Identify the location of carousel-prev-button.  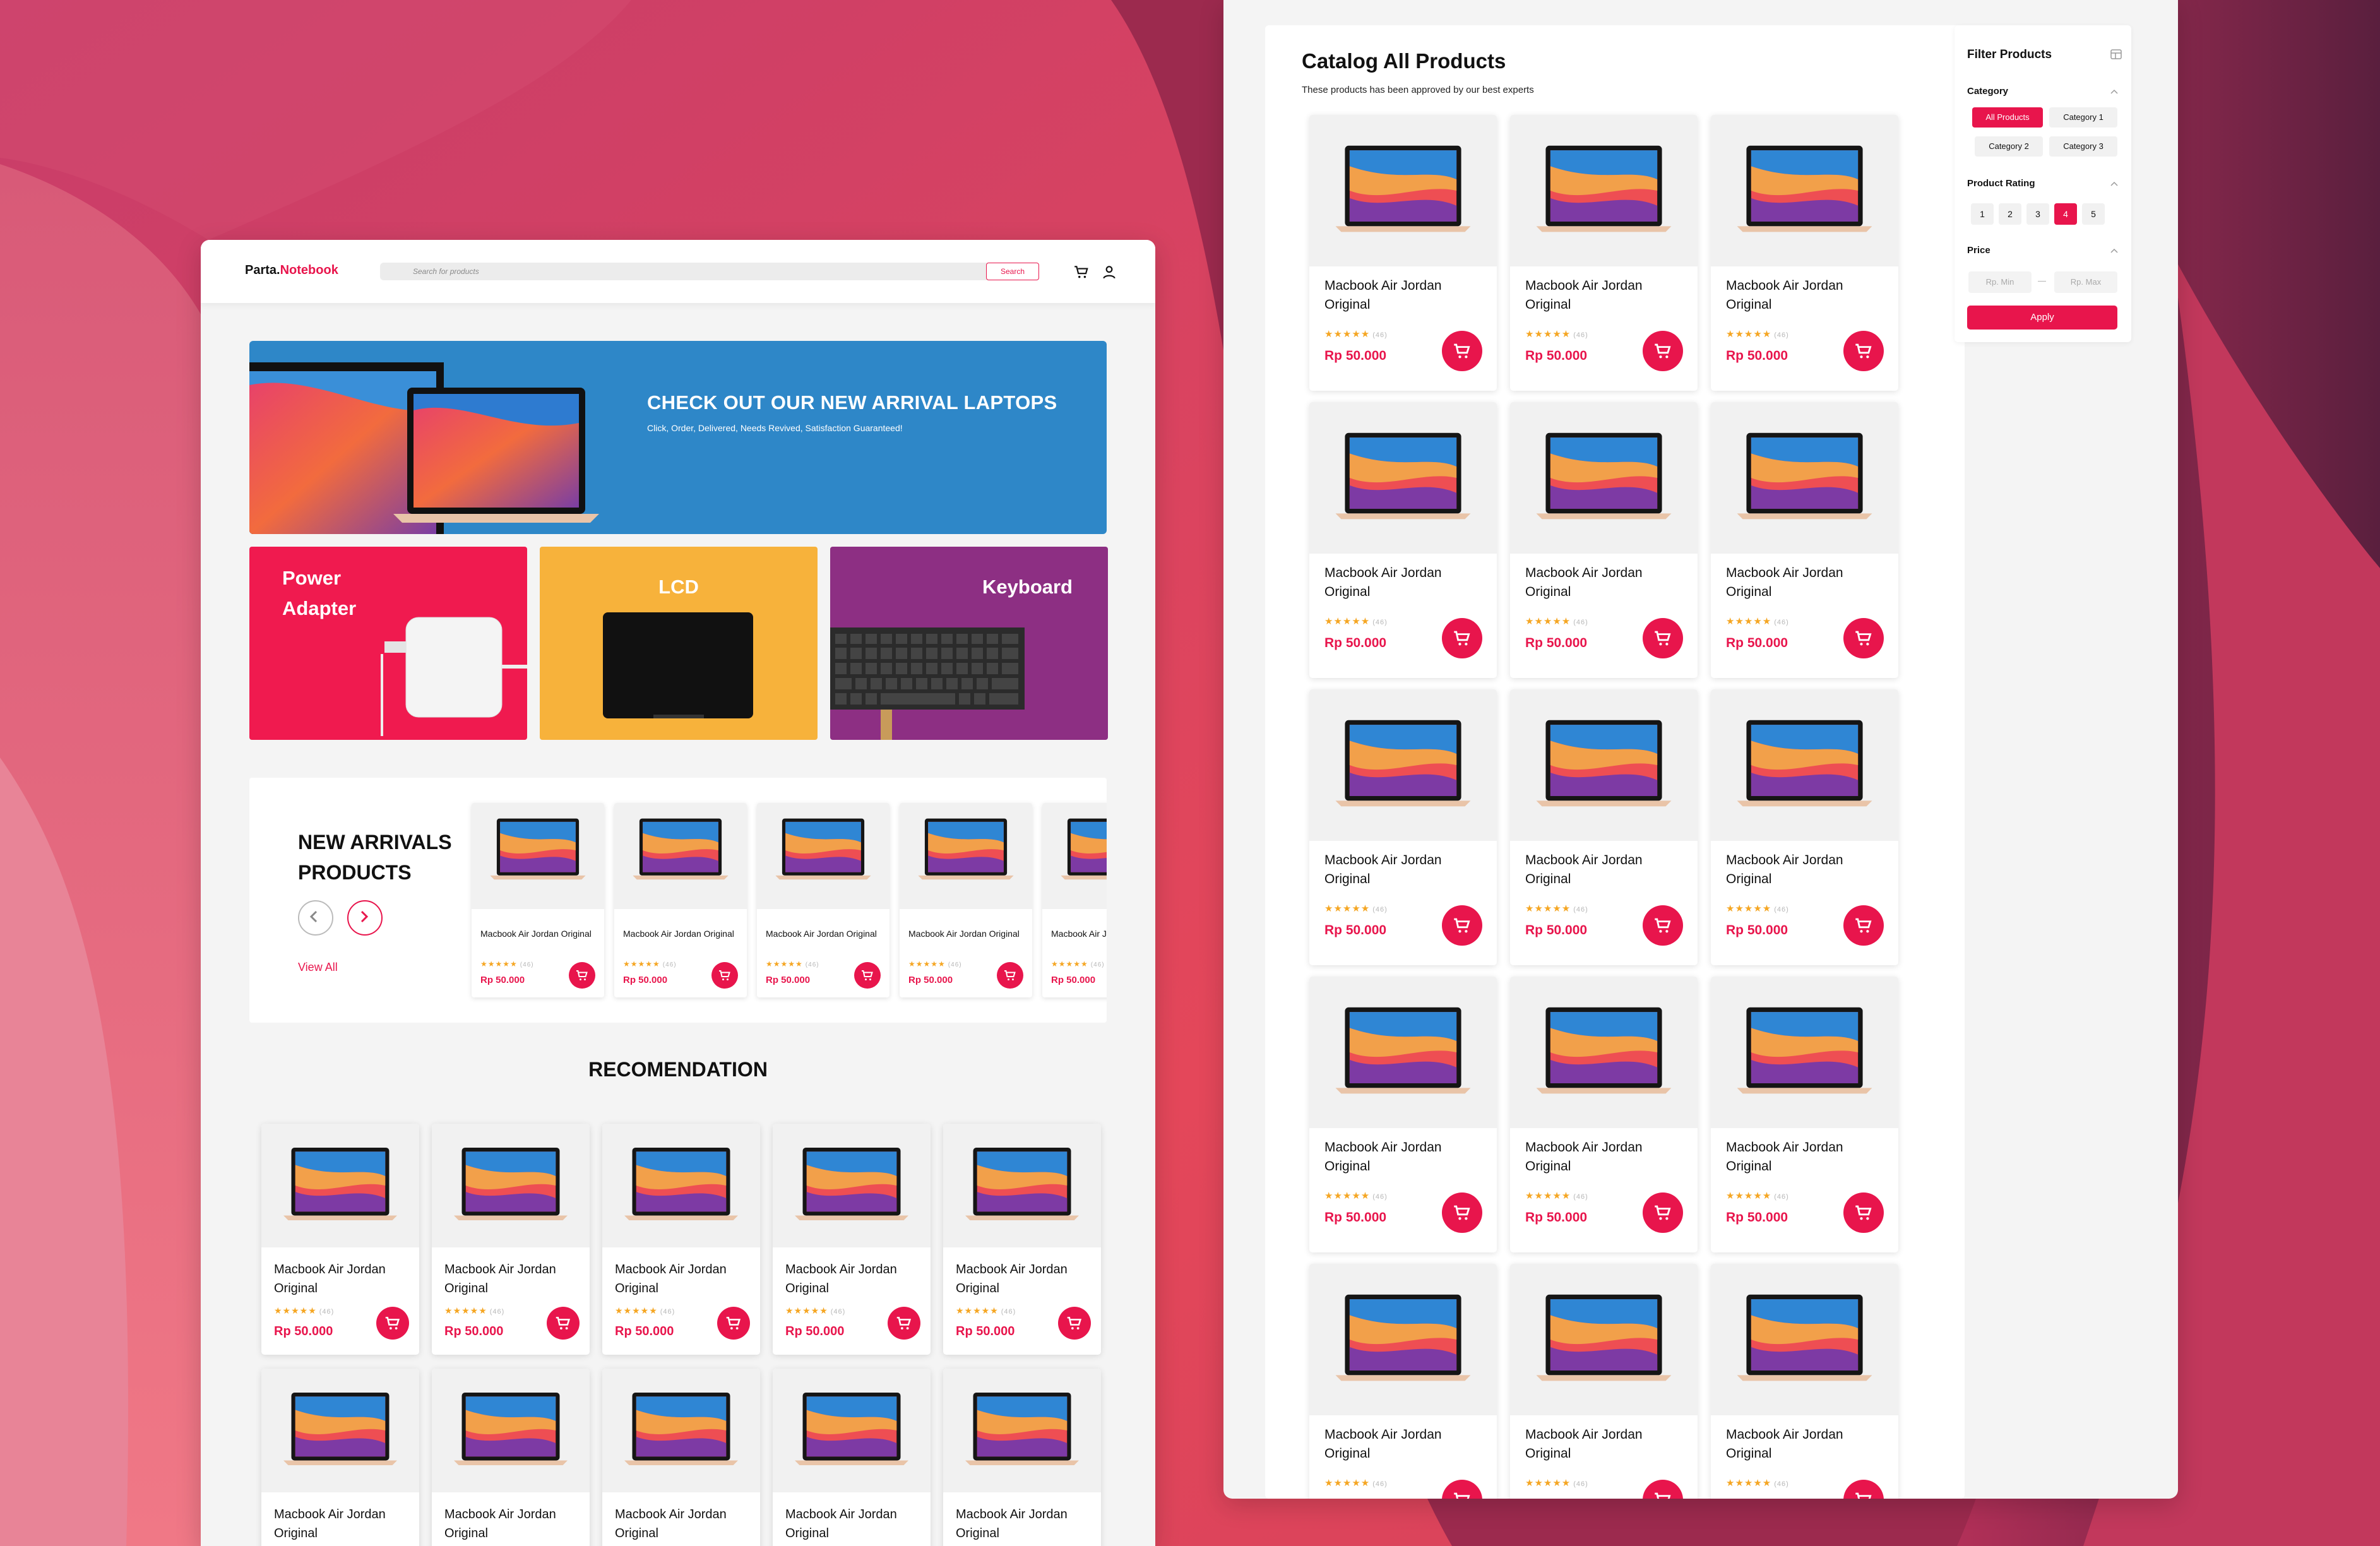
(315, 918).